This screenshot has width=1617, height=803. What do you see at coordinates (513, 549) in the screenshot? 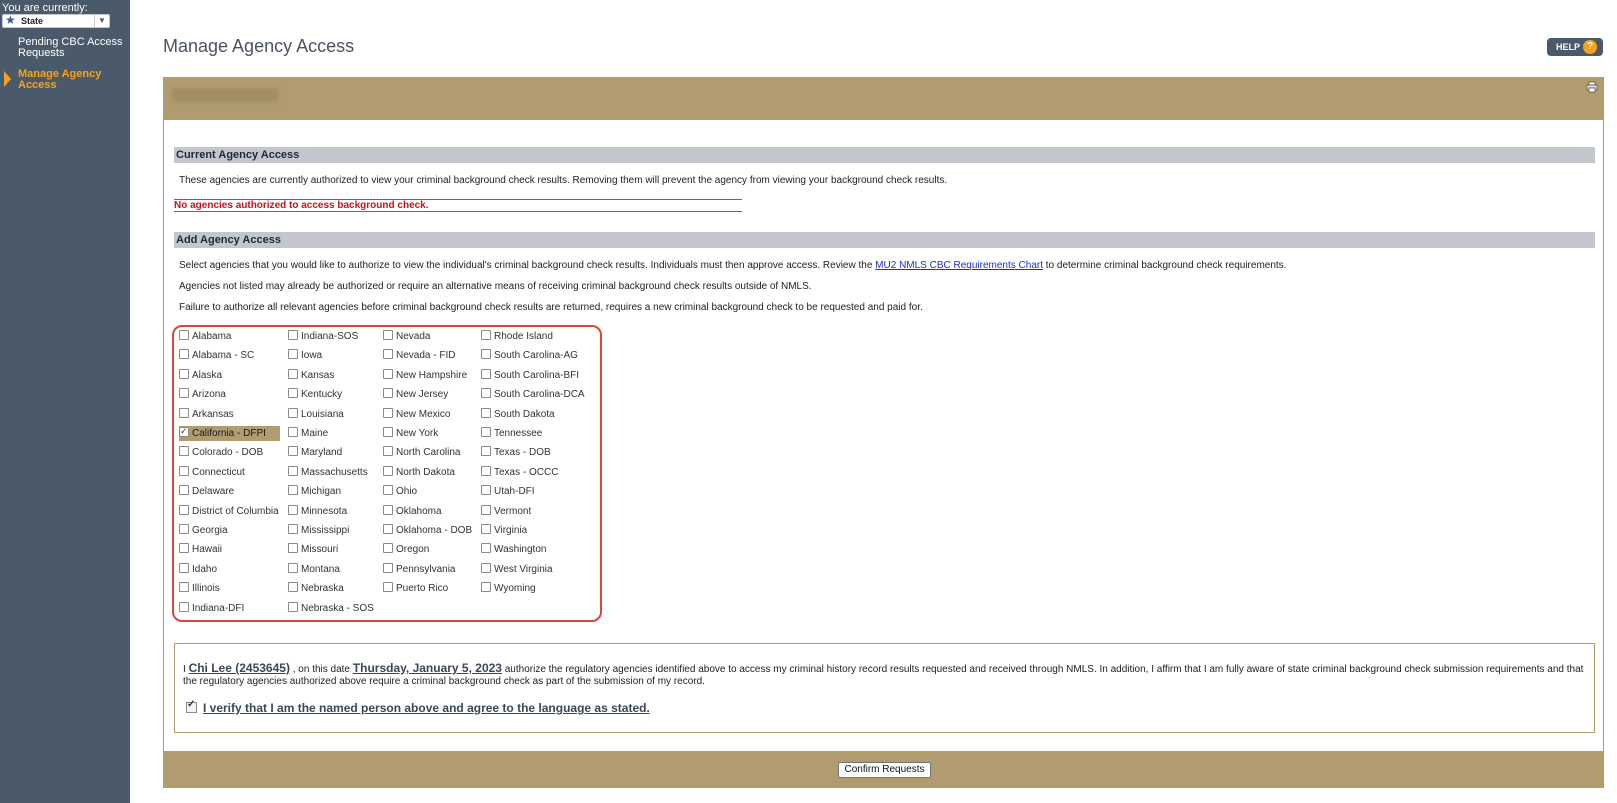
I see `agency-option: Washington` at bounding box center [513, 549].